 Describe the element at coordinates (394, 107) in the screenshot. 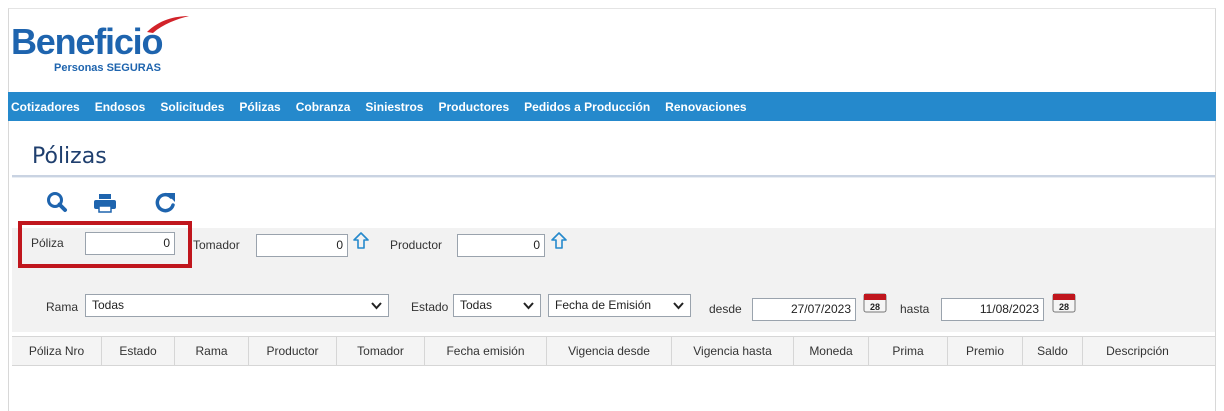

I see `nav-item-siniestros: Siniestros` at that location.